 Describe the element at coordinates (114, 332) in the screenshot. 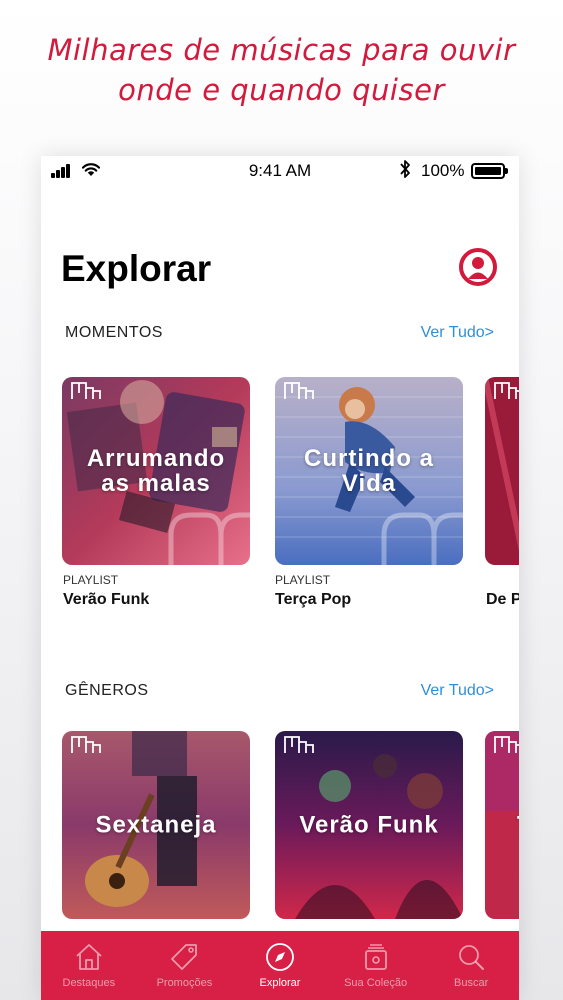

I see `section-moments-label: MOMENTOS` at that location.